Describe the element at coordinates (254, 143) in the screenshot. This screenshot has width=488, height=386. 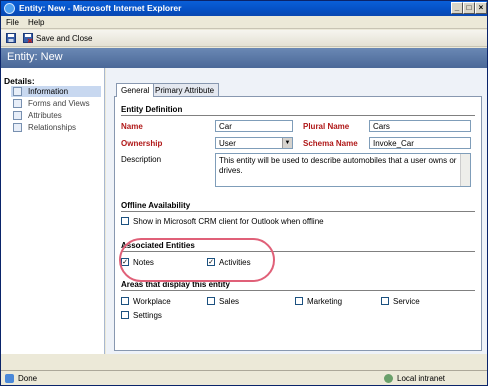
I see `ownership-select: User ▼` at that location.